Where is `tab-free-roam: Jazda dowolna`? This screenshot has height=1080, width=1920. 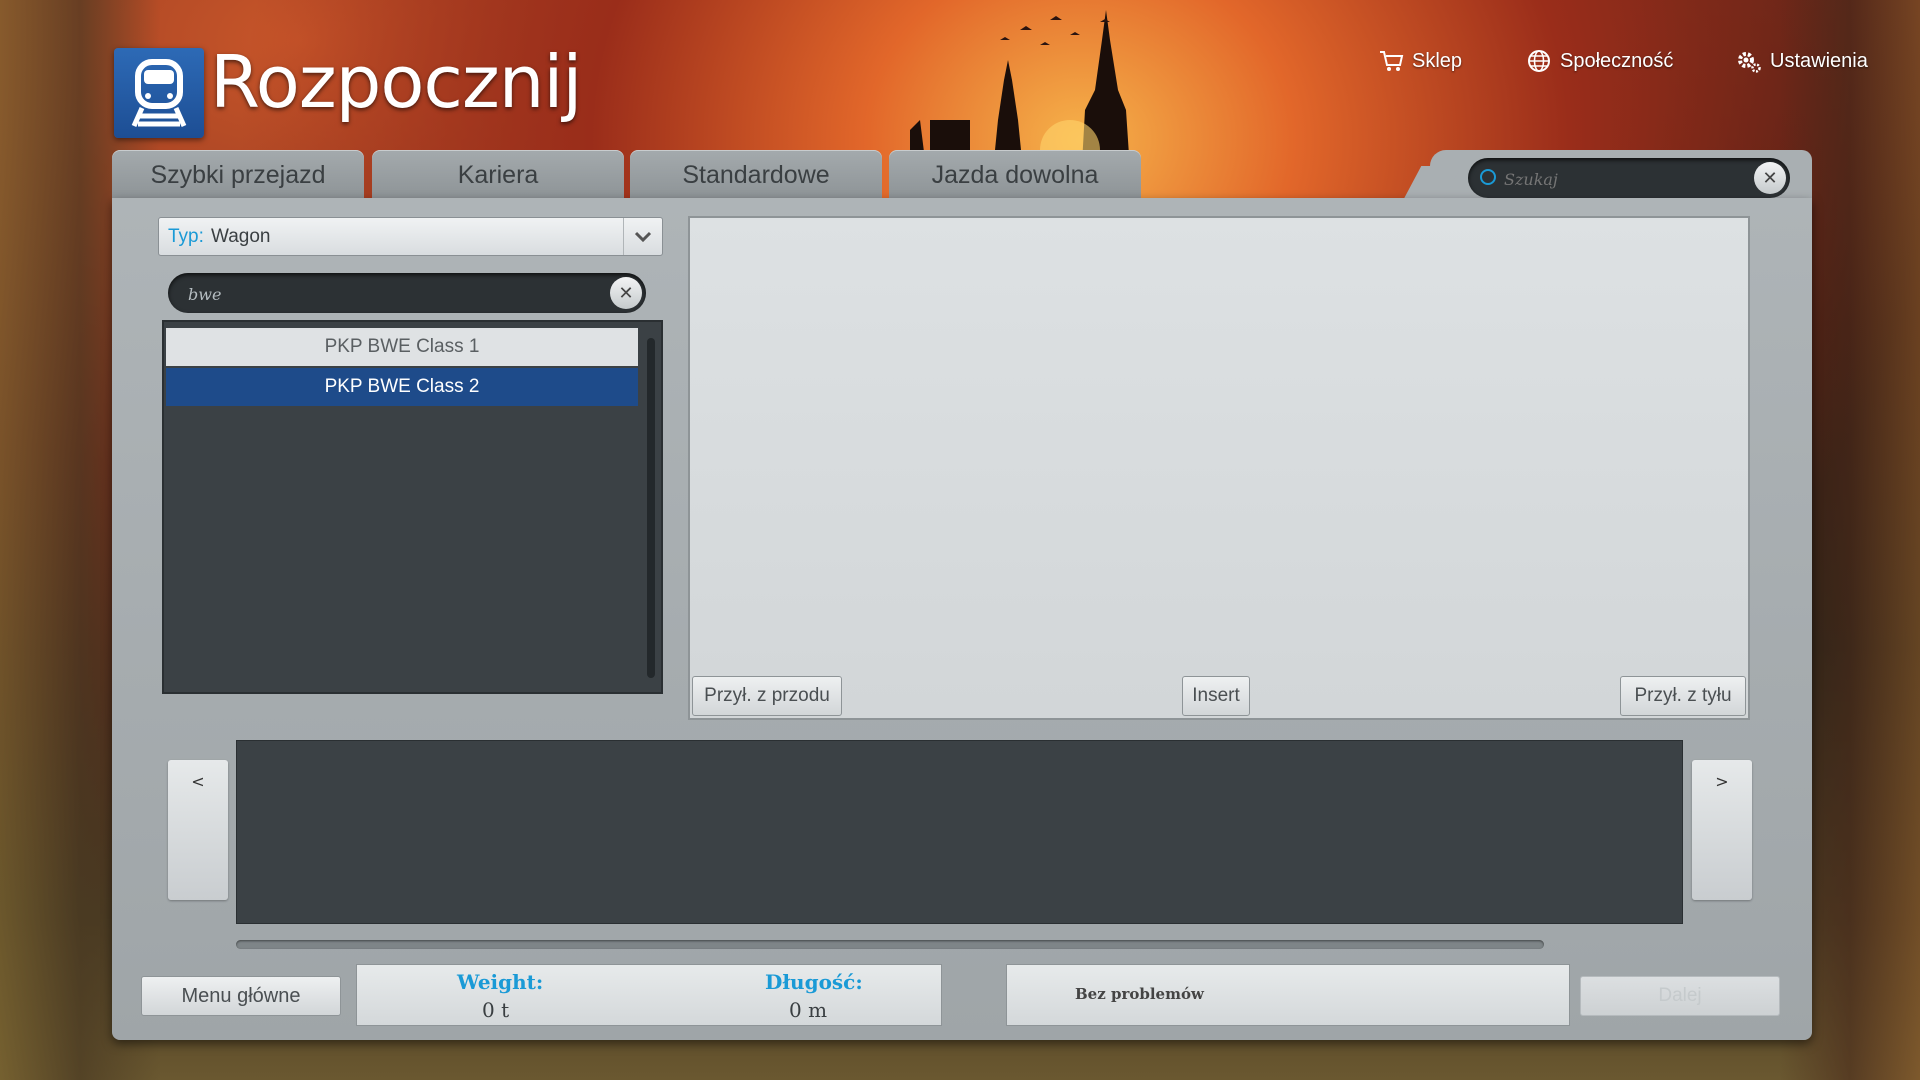 tab-free-roam: Jazda dowolna is located at coordinates (1015, 175).